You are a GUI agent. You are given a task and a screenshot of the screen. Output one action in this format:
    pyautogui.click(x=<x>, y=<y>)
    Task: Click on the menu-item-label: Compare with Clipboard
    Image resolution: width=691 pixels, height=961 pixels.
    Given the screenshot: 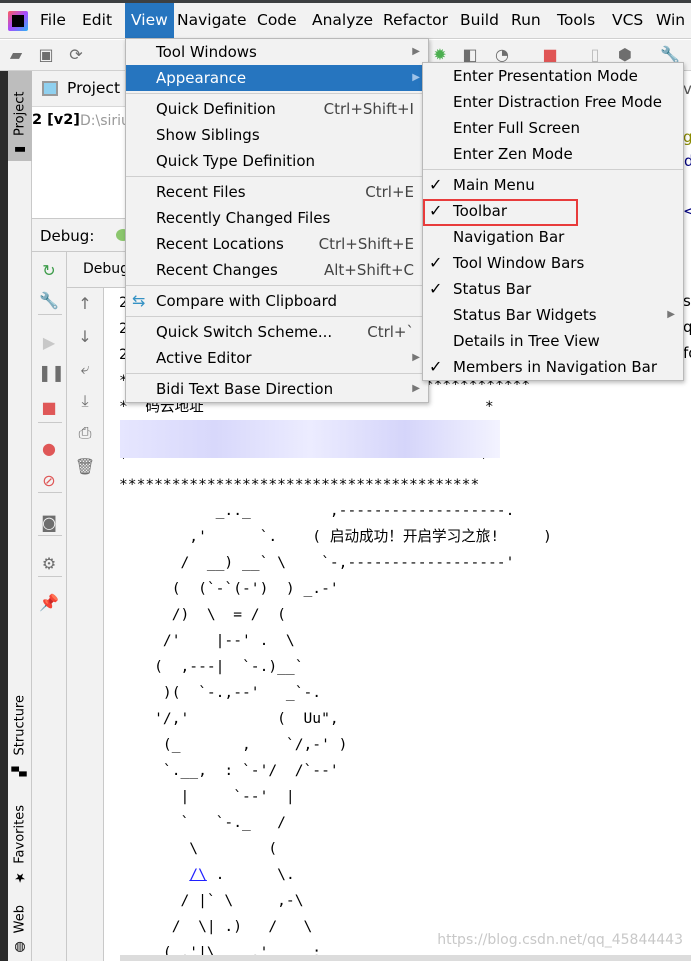 What is the action you would take?
    pyautogui.click(x=247, y=301)
    